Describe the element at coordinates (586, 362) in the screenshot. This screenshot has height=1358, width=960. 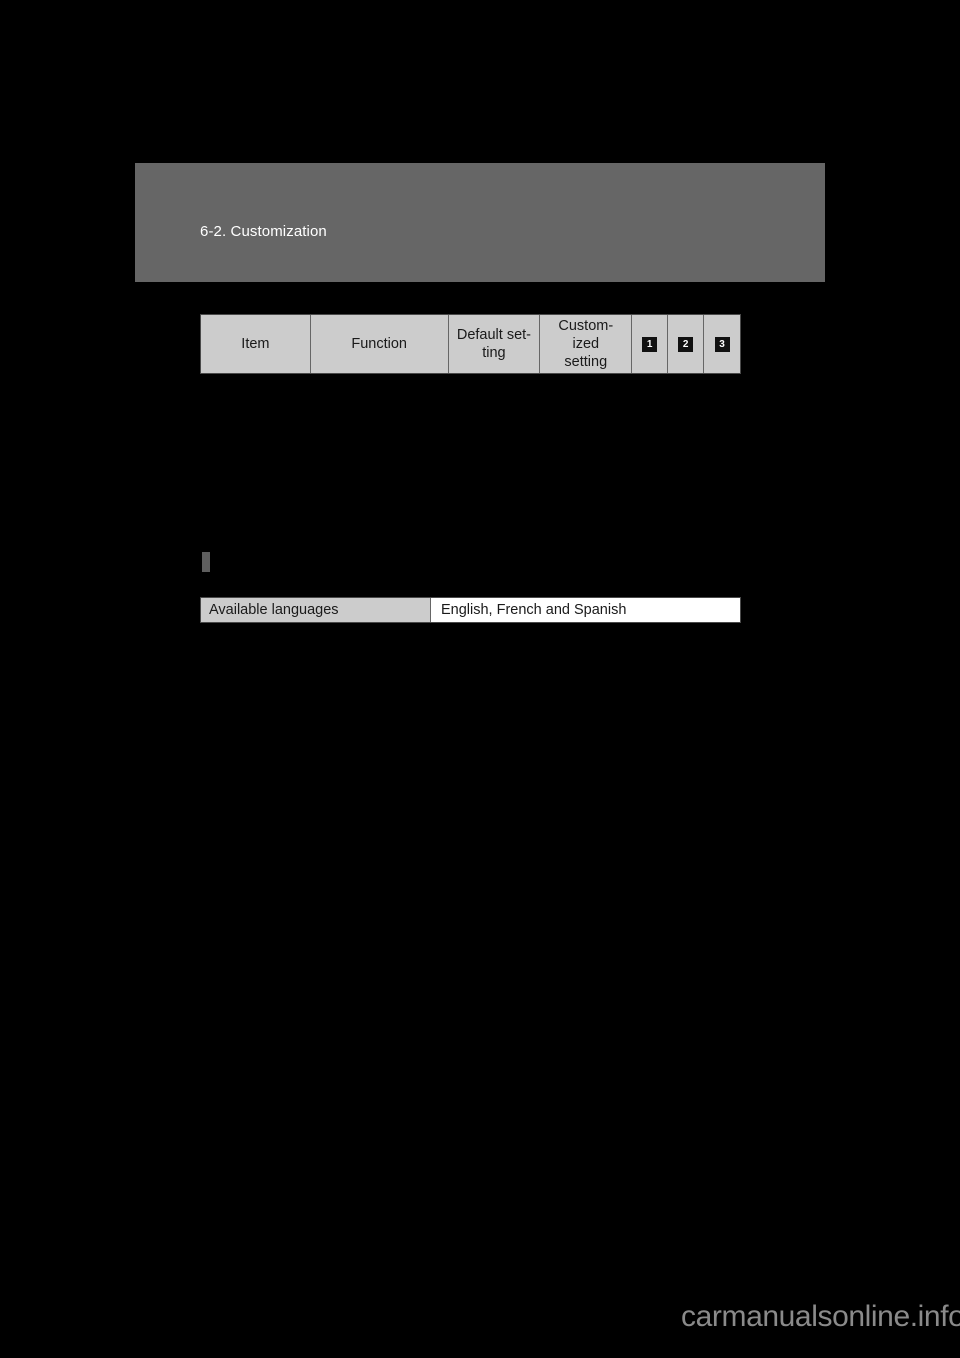
I see `customized-setting-line-3: setting` at that location.